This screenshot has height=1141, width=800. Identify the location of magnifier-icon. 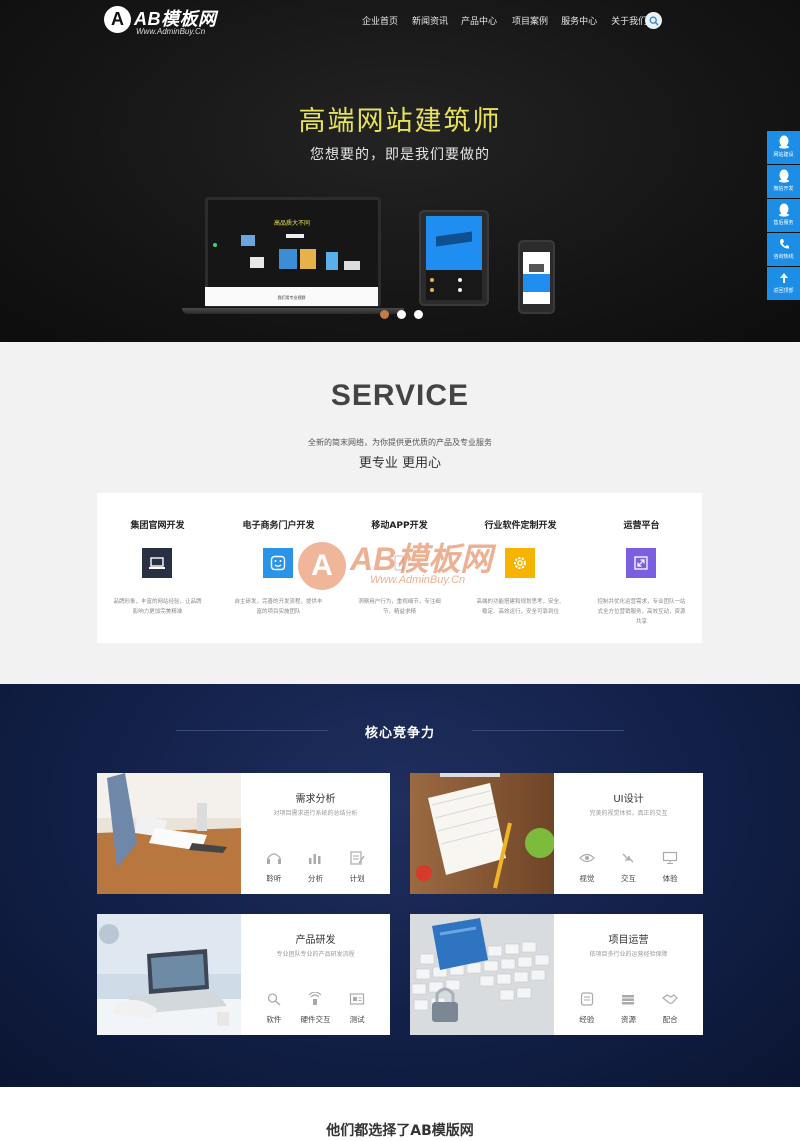
(274, 999).